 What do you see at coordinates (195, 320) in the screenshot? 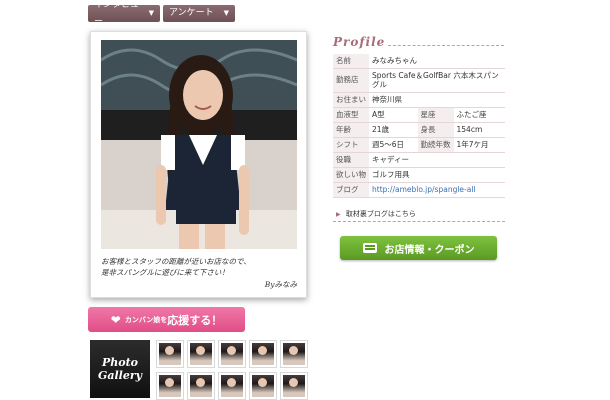
I see `support-big-label: 応援する！` at bounding box center [195, 320].